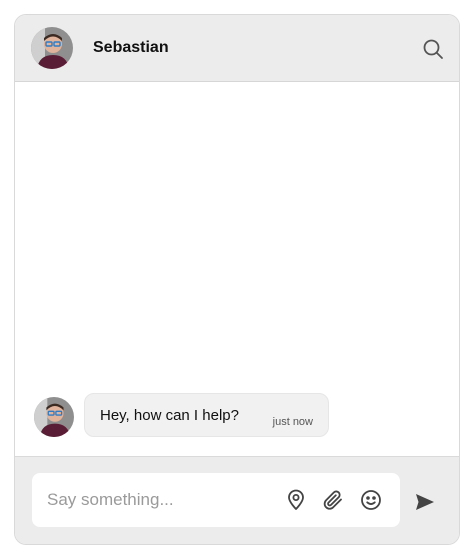 This screenshot has width=474, height=558. Describe the element at coordinates (157, 500) in the screenshot. I see `message-input` at that location.